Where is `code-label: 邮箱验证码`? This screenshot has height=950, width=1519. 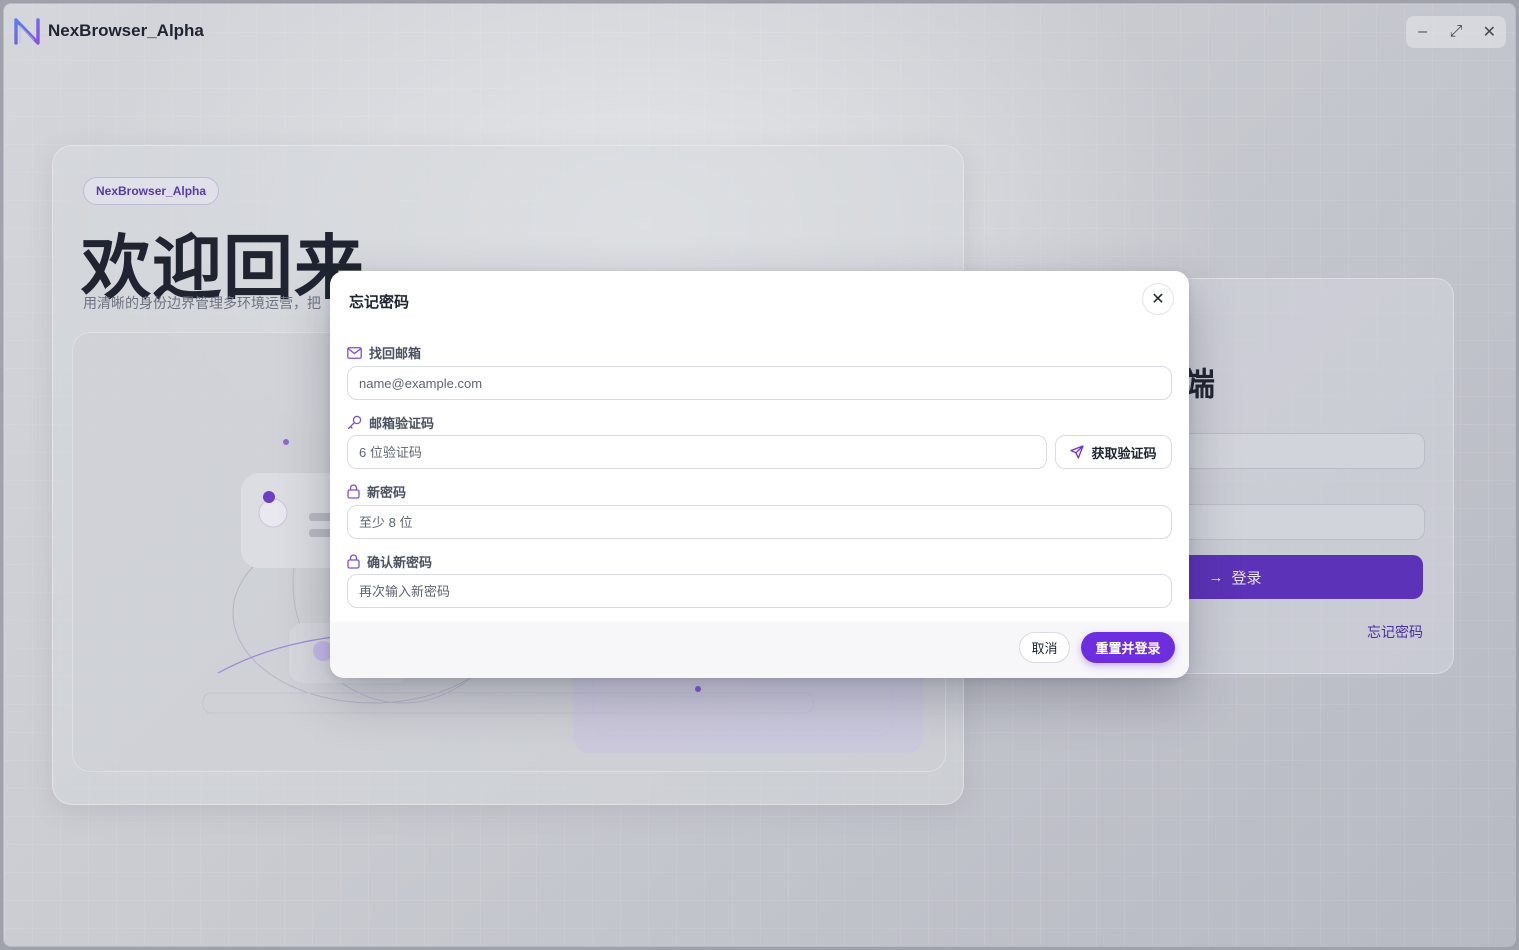
code-label: 邮箱验证码 is located at coordinates (390, 422).